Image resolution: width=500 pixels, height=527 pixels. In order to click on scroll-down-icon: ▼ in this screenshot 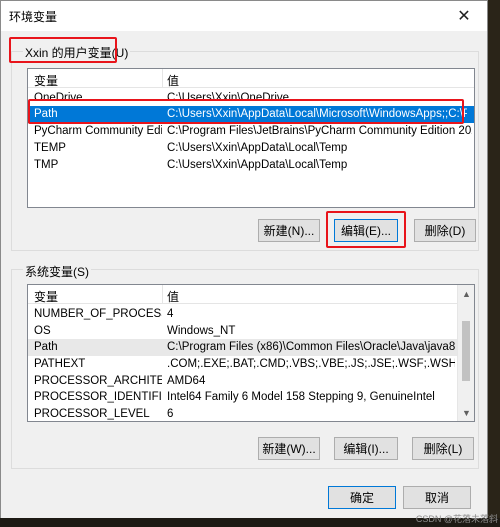, I will do `click(466, 412)`.